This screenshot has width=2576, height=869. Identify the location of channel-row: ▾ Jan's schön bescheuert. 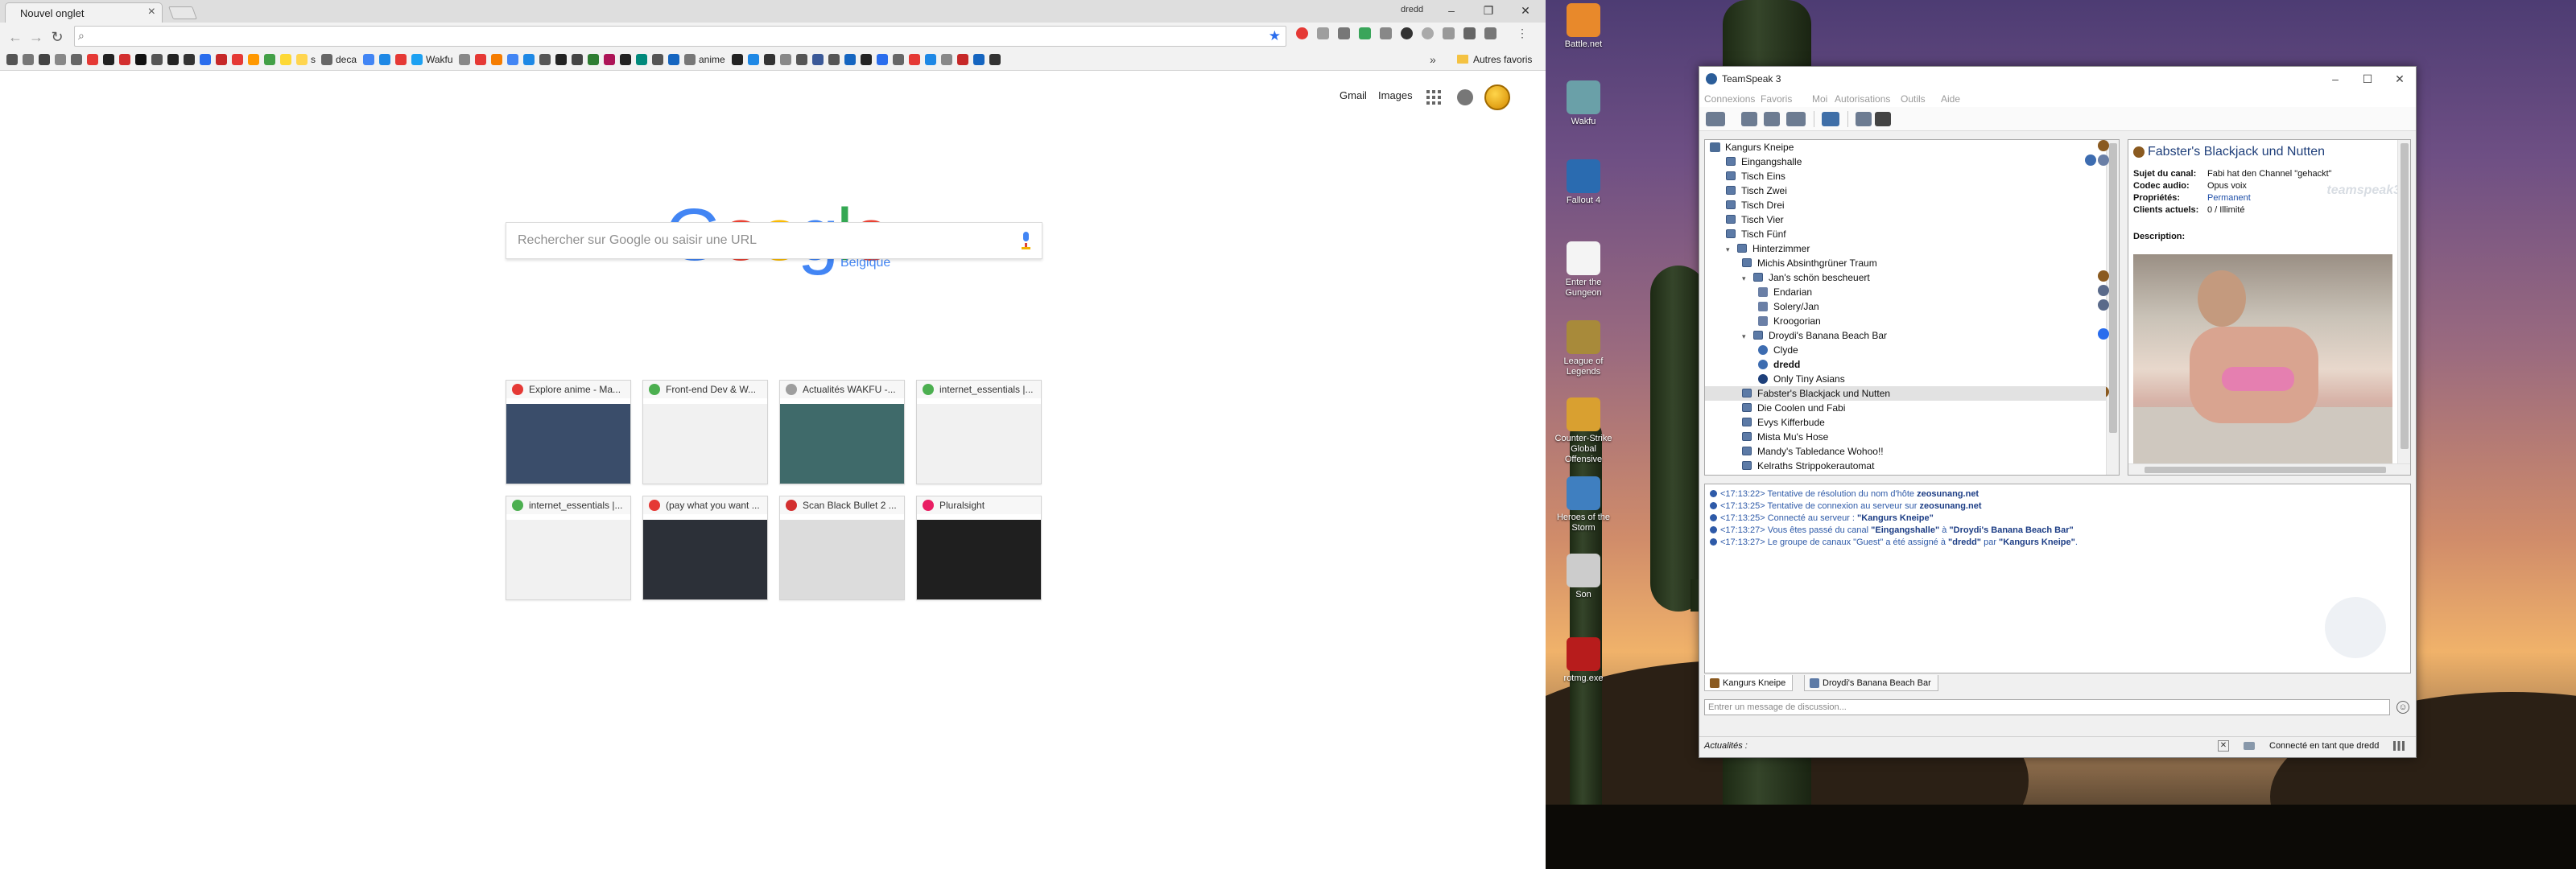
(1905, 277).